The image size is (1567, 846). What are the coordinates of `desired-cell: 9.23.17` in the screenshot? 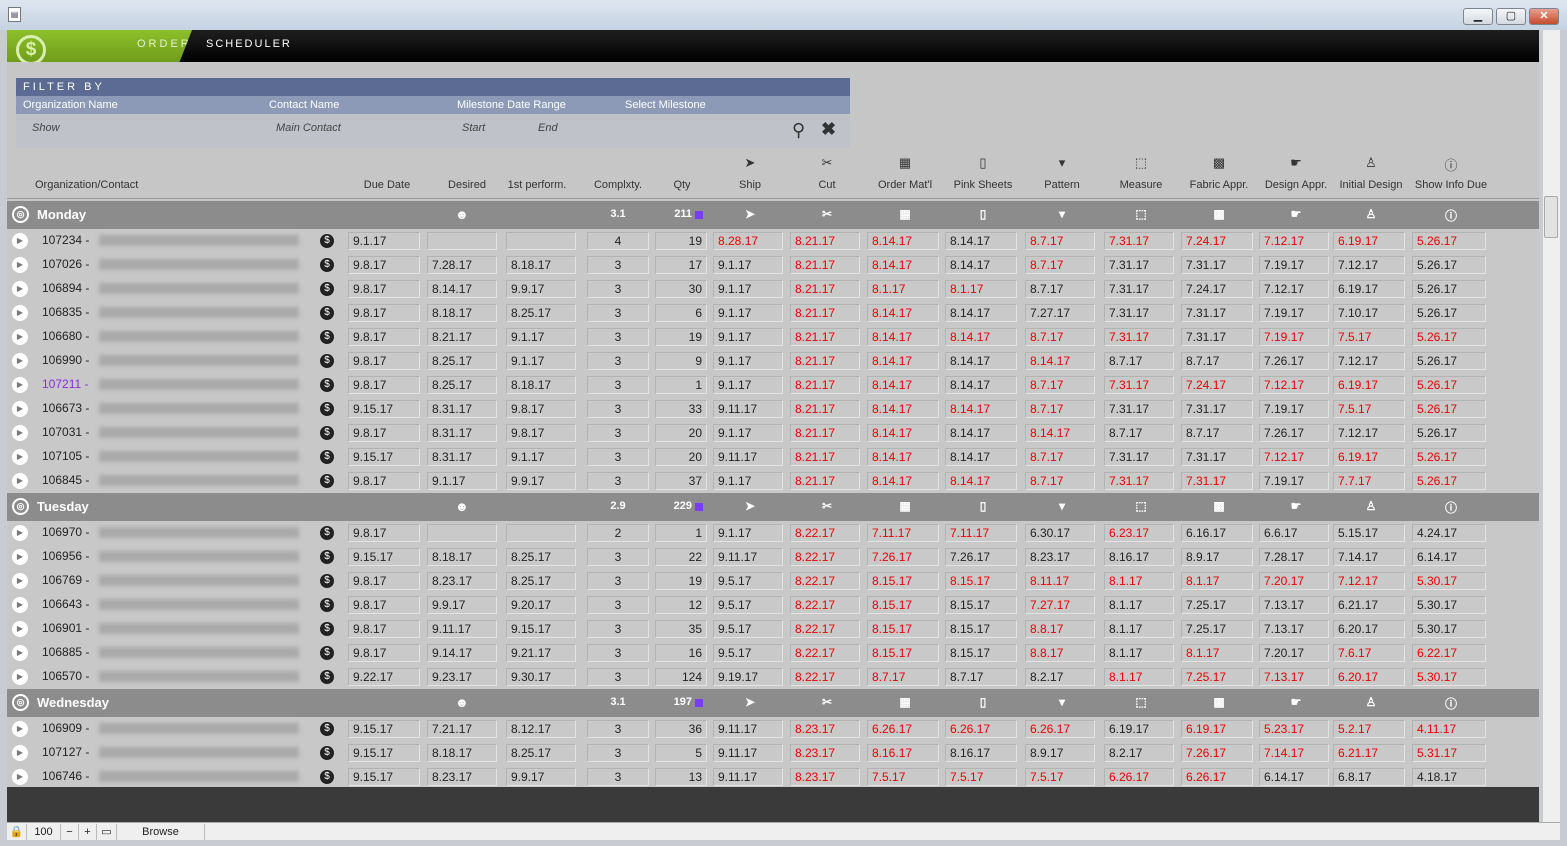 It's located at (462, 677).